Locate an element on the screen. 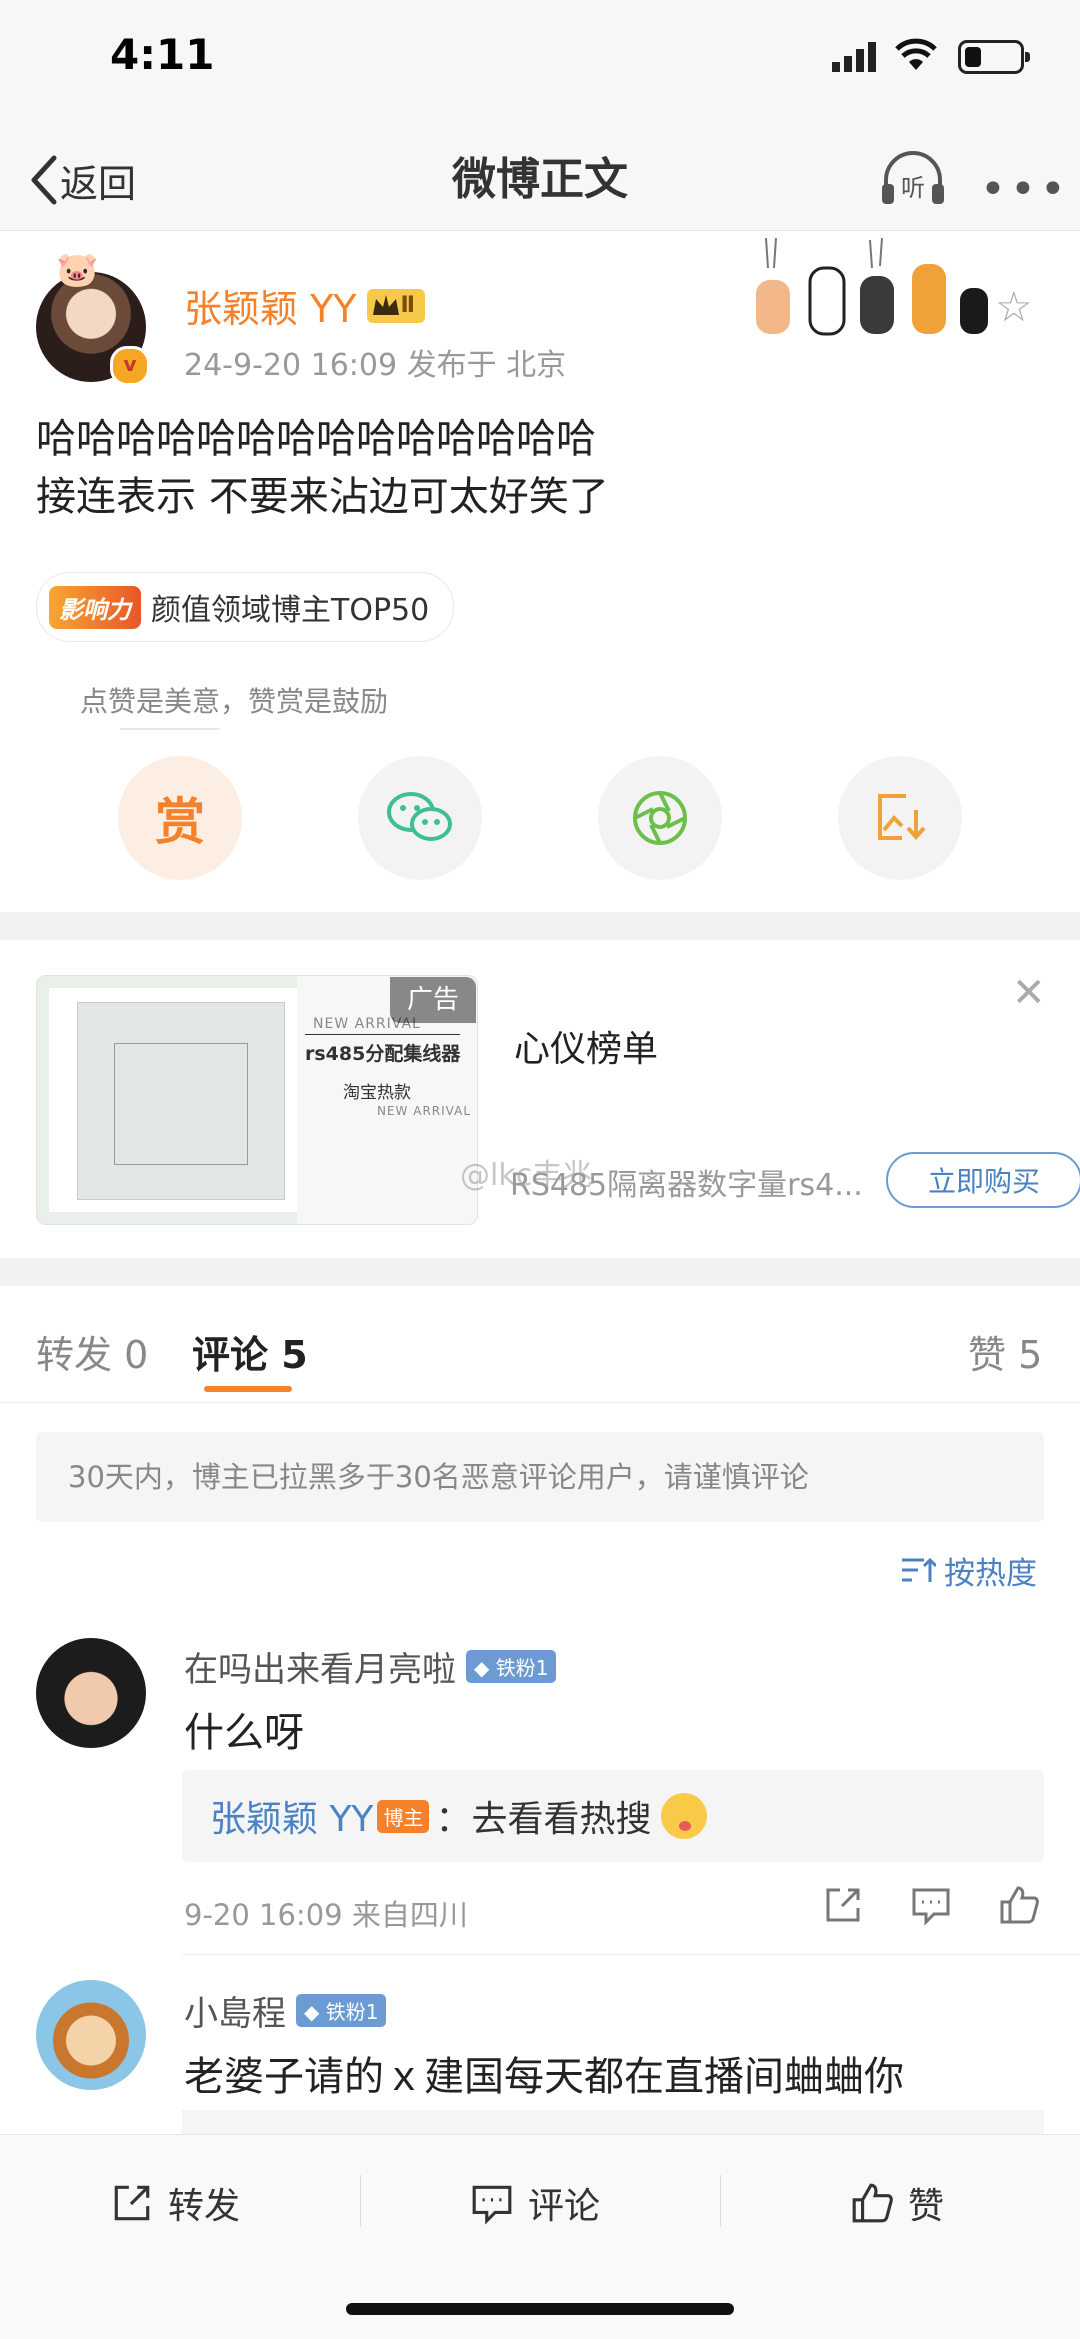 This screenshot has height=2339, width=1080. post-meta: 24-9-20 16:09 发布于 北京 is located at coordinates (375, 365).